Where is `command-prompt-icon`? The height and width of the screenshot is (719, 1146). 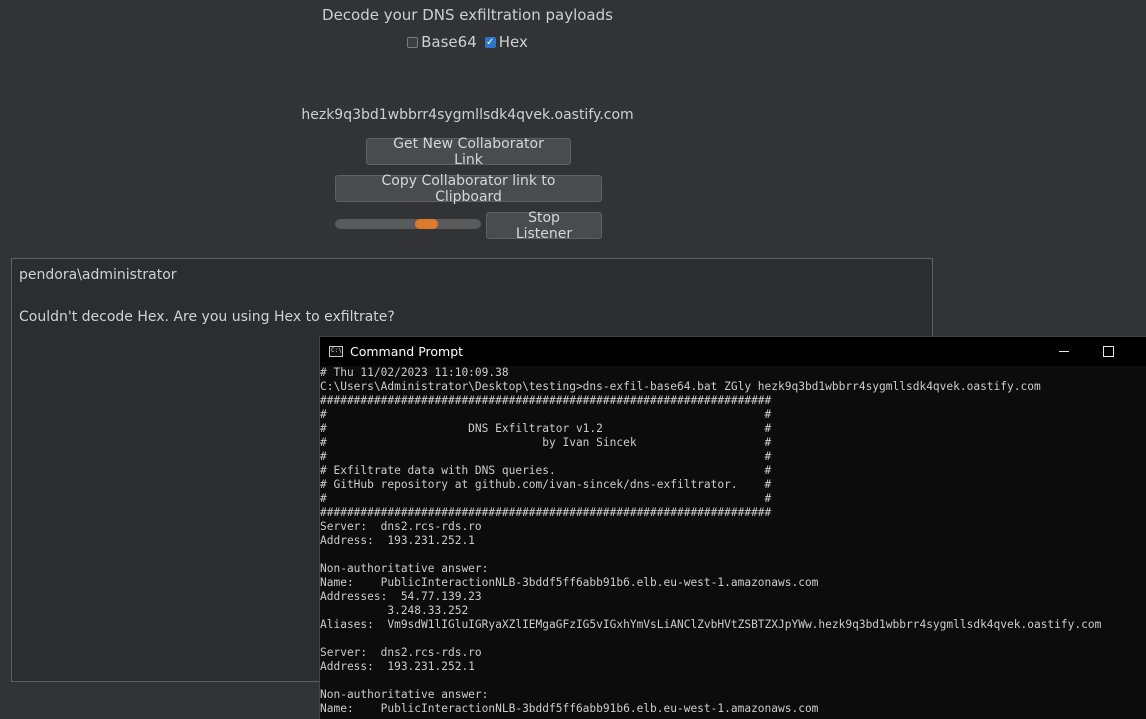
command-prompt-icon is located at coordinates (336, 351).